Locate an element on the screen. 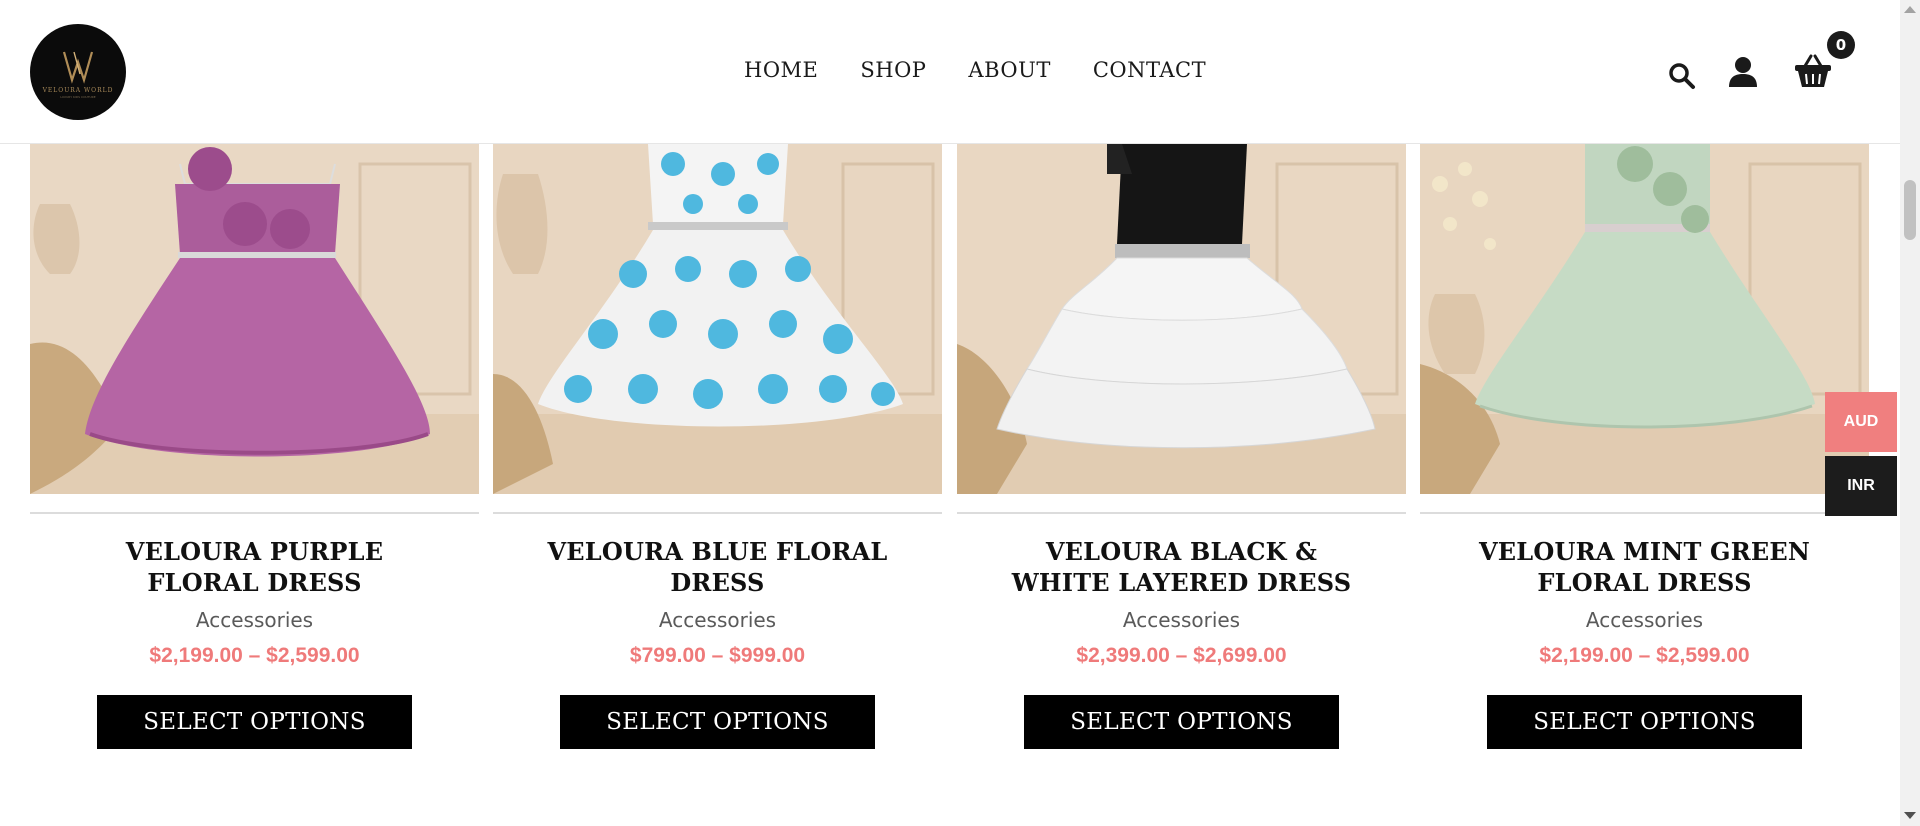  logo-text: VELOURA WORLD is located at coordinates (78, 90).